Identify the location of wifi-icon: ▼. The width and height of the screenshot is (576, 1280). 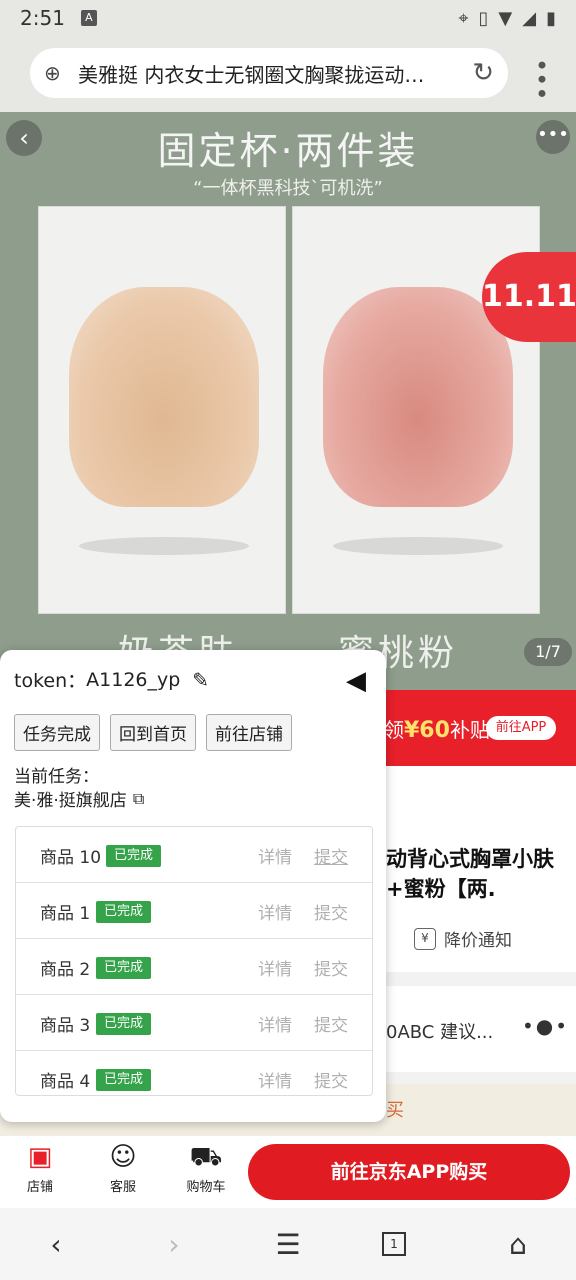
(505, 18).